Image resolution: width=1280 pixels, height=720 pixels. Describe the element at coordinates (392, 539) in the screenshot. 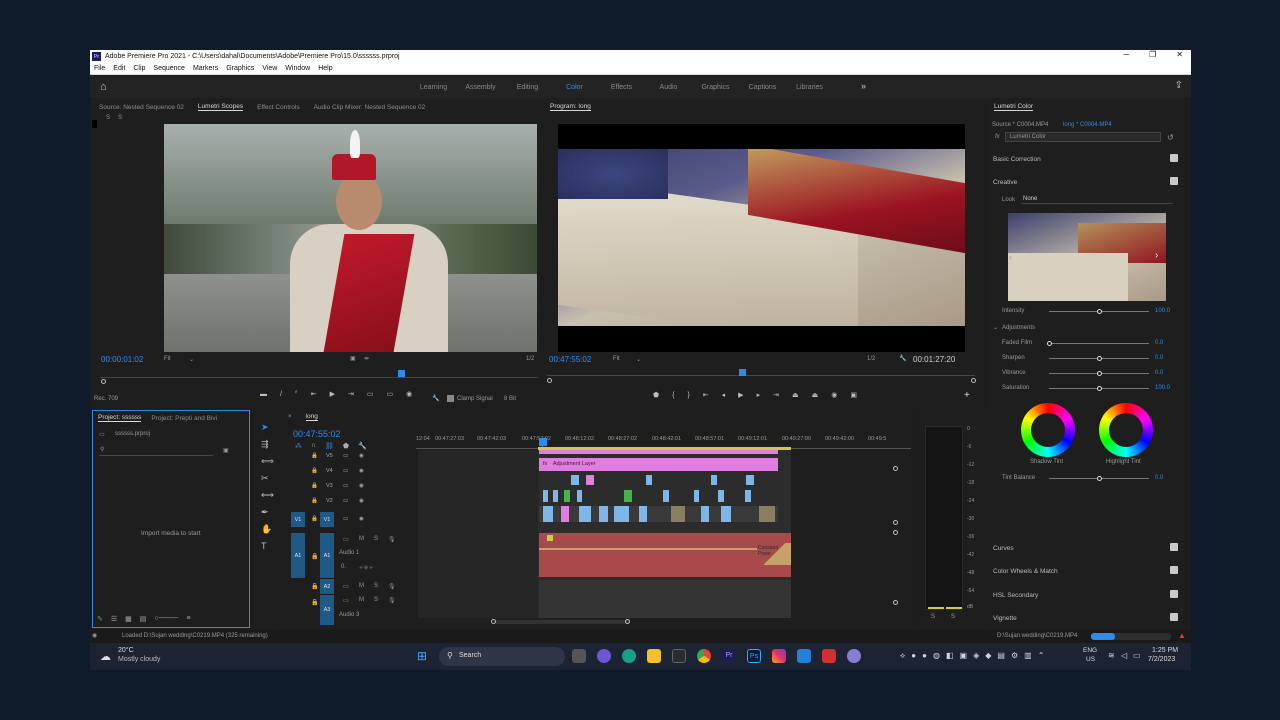

I see `microphone-icon: 🎙` at that location.